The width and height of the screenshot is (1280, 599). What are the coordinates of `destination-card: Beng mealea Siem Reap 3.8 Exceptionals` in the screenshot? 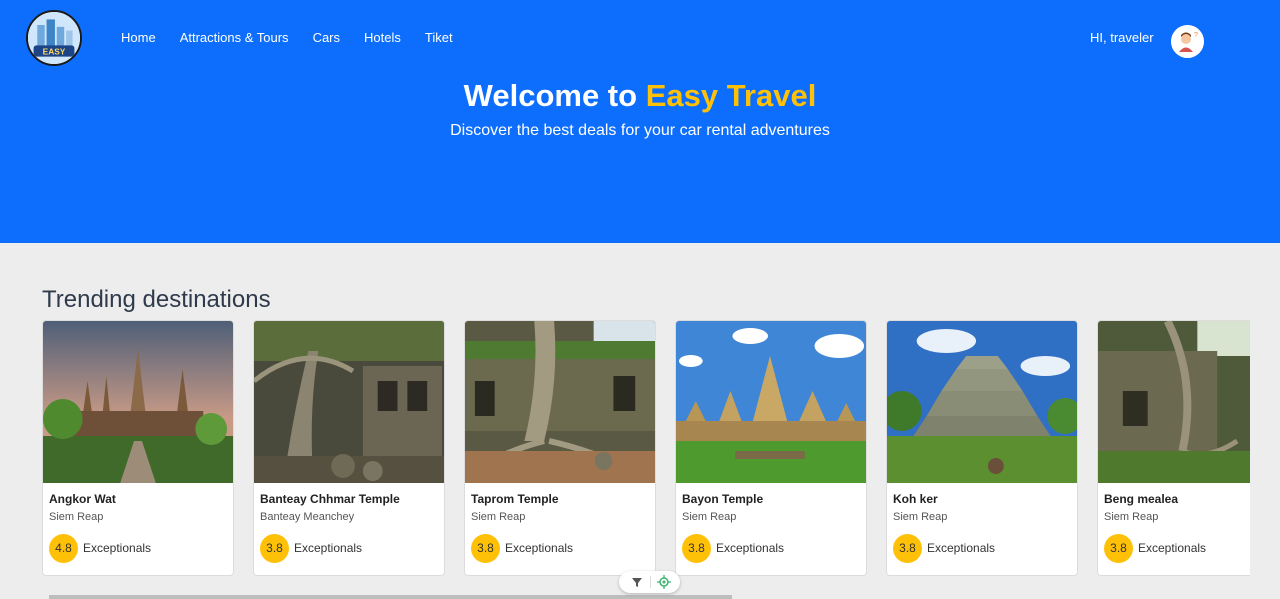 It's located at (1173, 448).